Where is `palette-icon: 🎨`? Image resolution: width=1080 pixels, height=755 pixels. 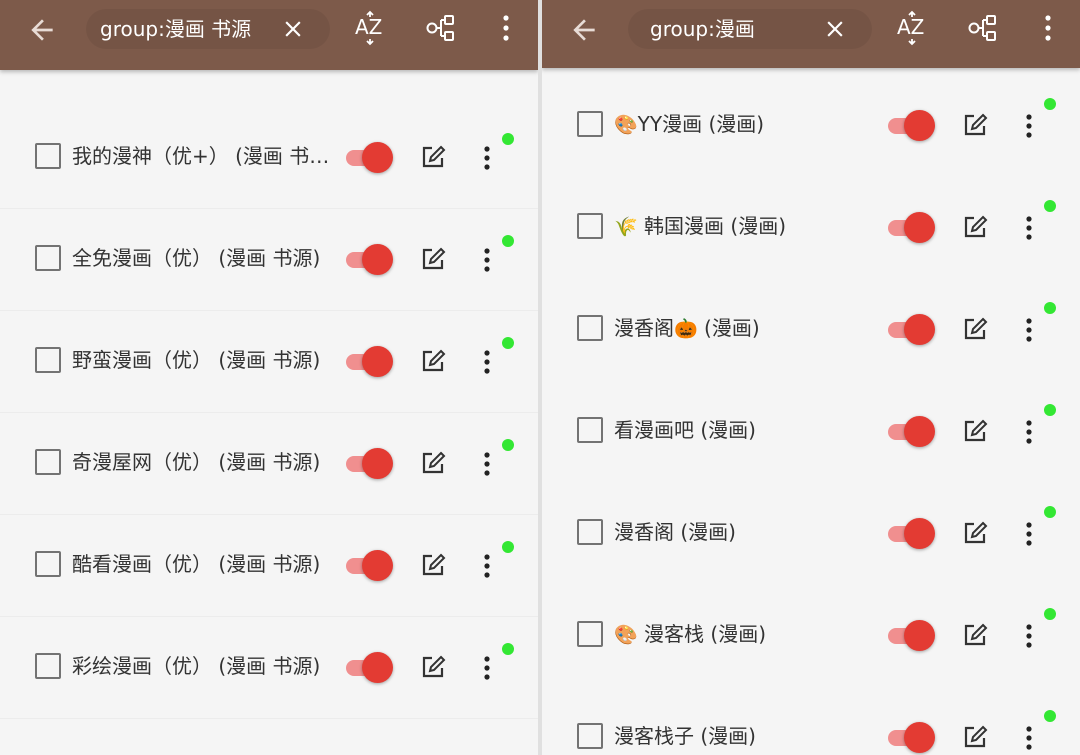 palette-icon: 🎨 is located at coordinates (626, 125).